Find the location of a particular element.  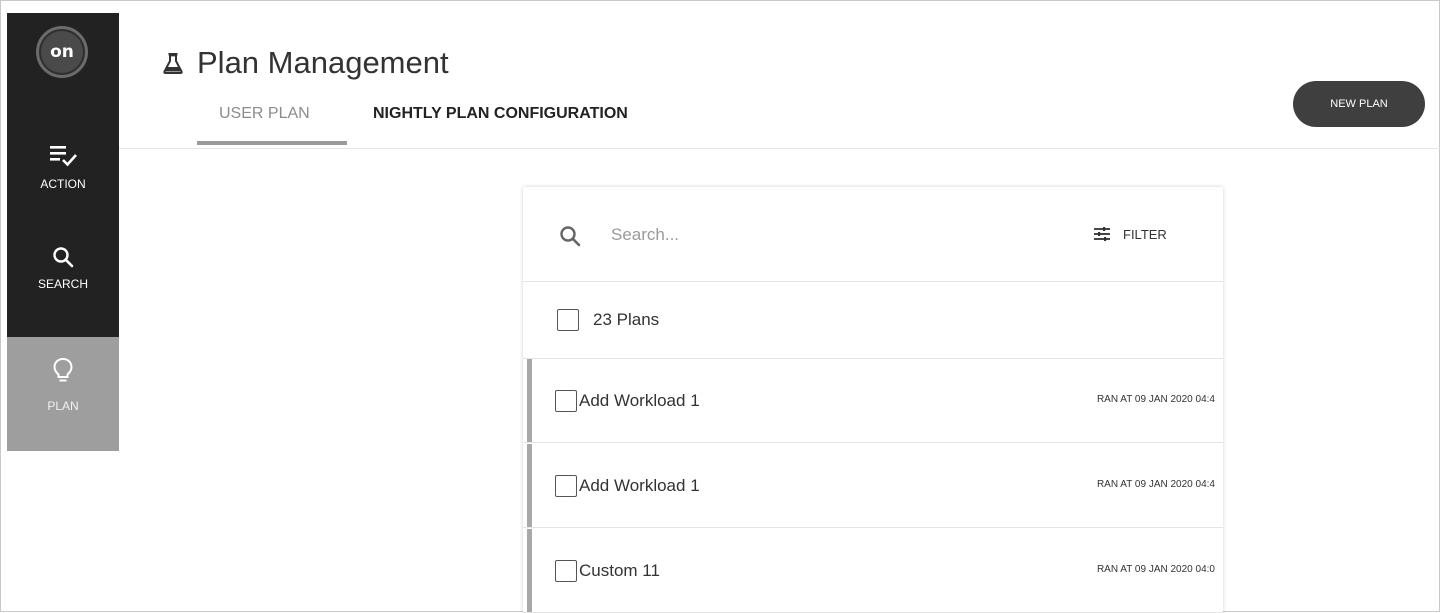

logo-text: on is located at coordinates (62, 52).